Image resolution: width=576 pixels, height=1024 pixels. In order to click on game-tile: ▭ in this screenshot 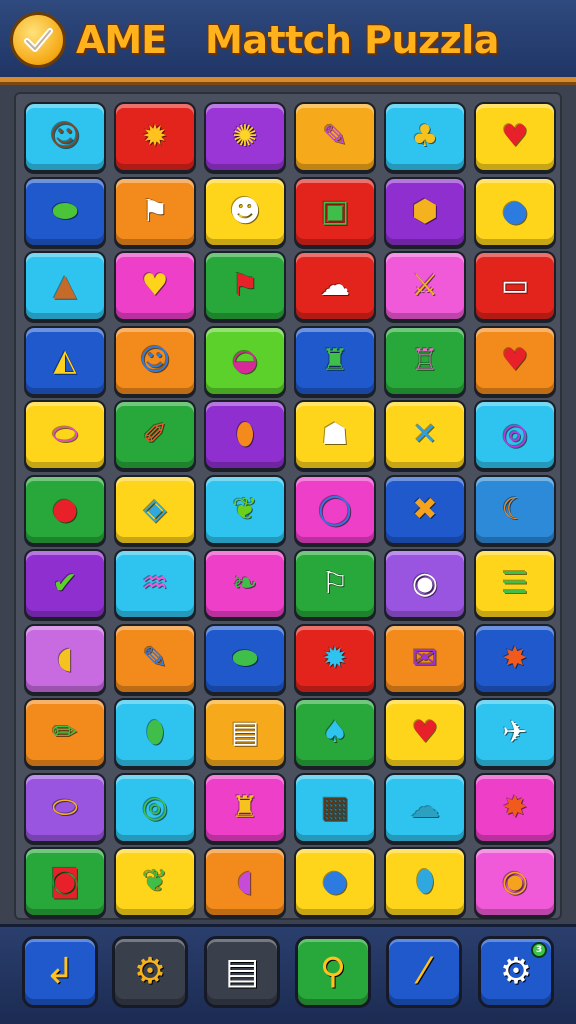, I will do `click(515, 286)`.